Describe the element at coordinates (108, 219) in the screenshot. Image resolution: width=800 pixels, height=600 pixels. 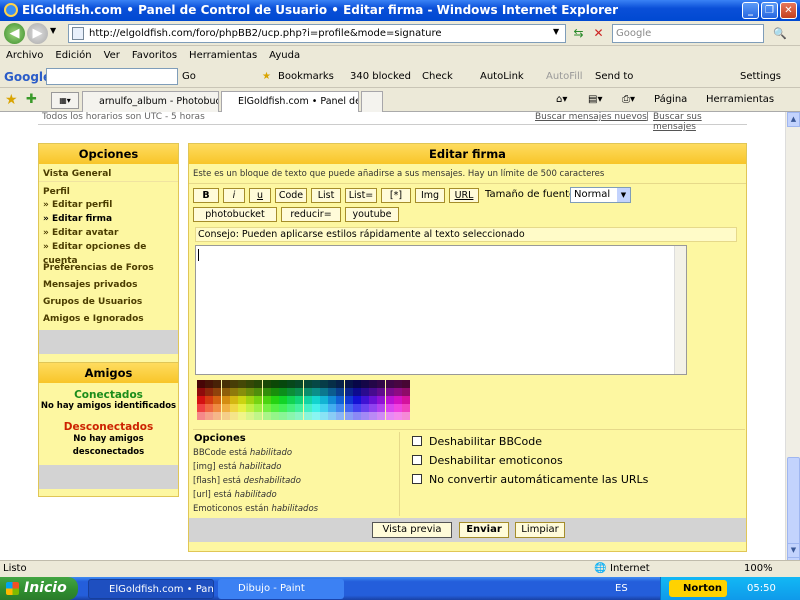
I see `sidebar-edit-signature: » Editar firma` at that location.